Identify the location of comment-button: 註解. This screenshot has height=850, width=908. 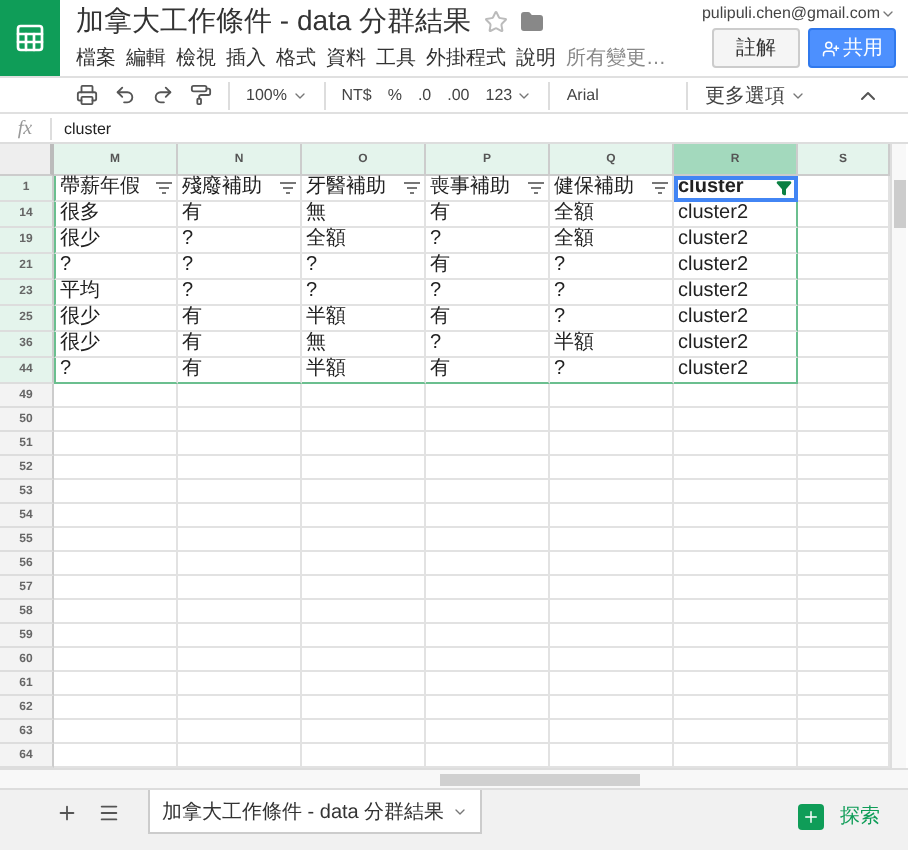
(756, 48).